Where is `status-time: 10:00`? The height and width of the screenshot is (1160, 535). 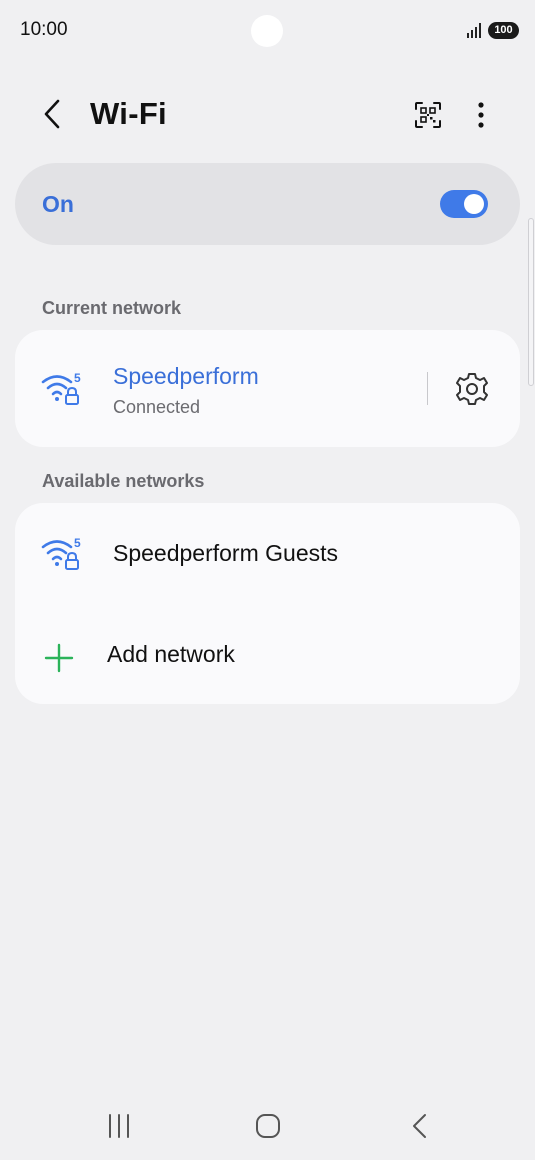 status-time: 10:00 is located at coordinates (44, 29).